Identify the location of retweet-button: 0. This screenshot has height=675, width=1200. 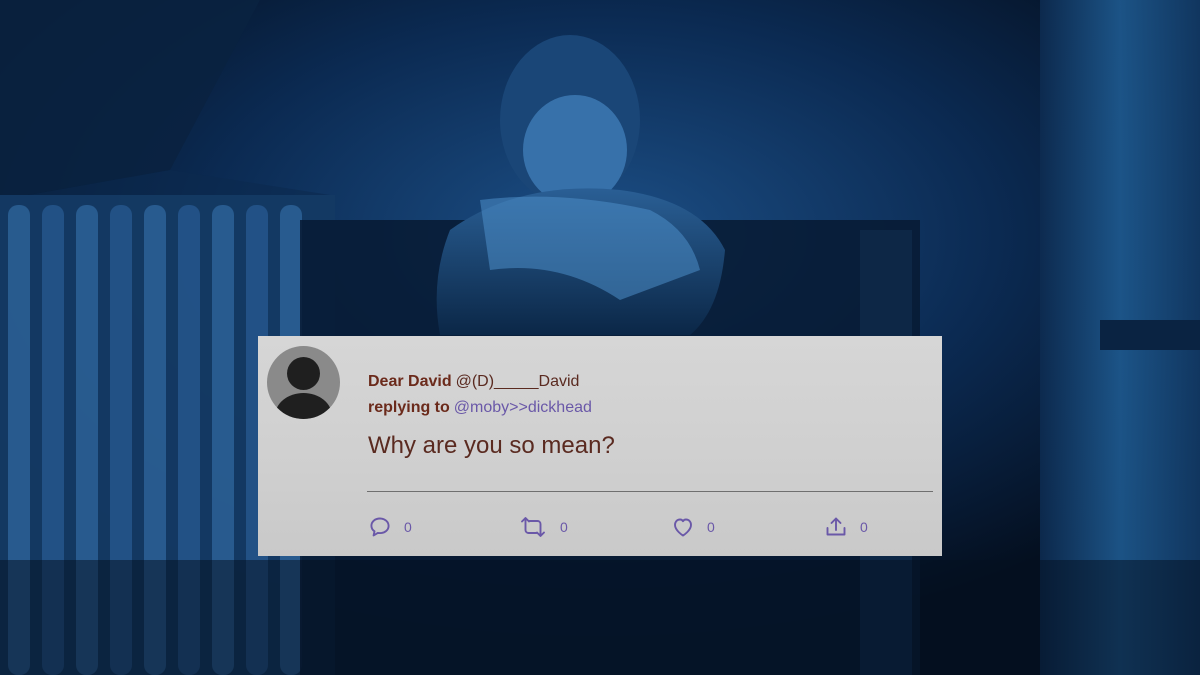
(543, 527).